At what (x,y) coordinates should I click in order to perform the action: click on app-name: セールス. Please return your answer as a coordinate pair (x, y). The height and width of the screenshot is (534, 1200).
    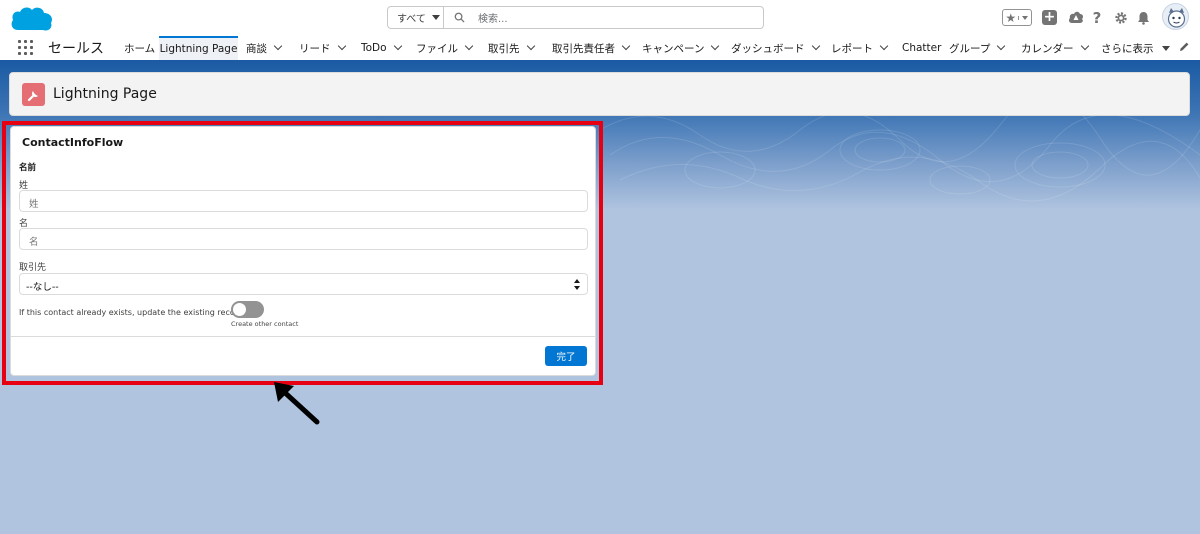
    Looking at the image, I should click on (76, 49).